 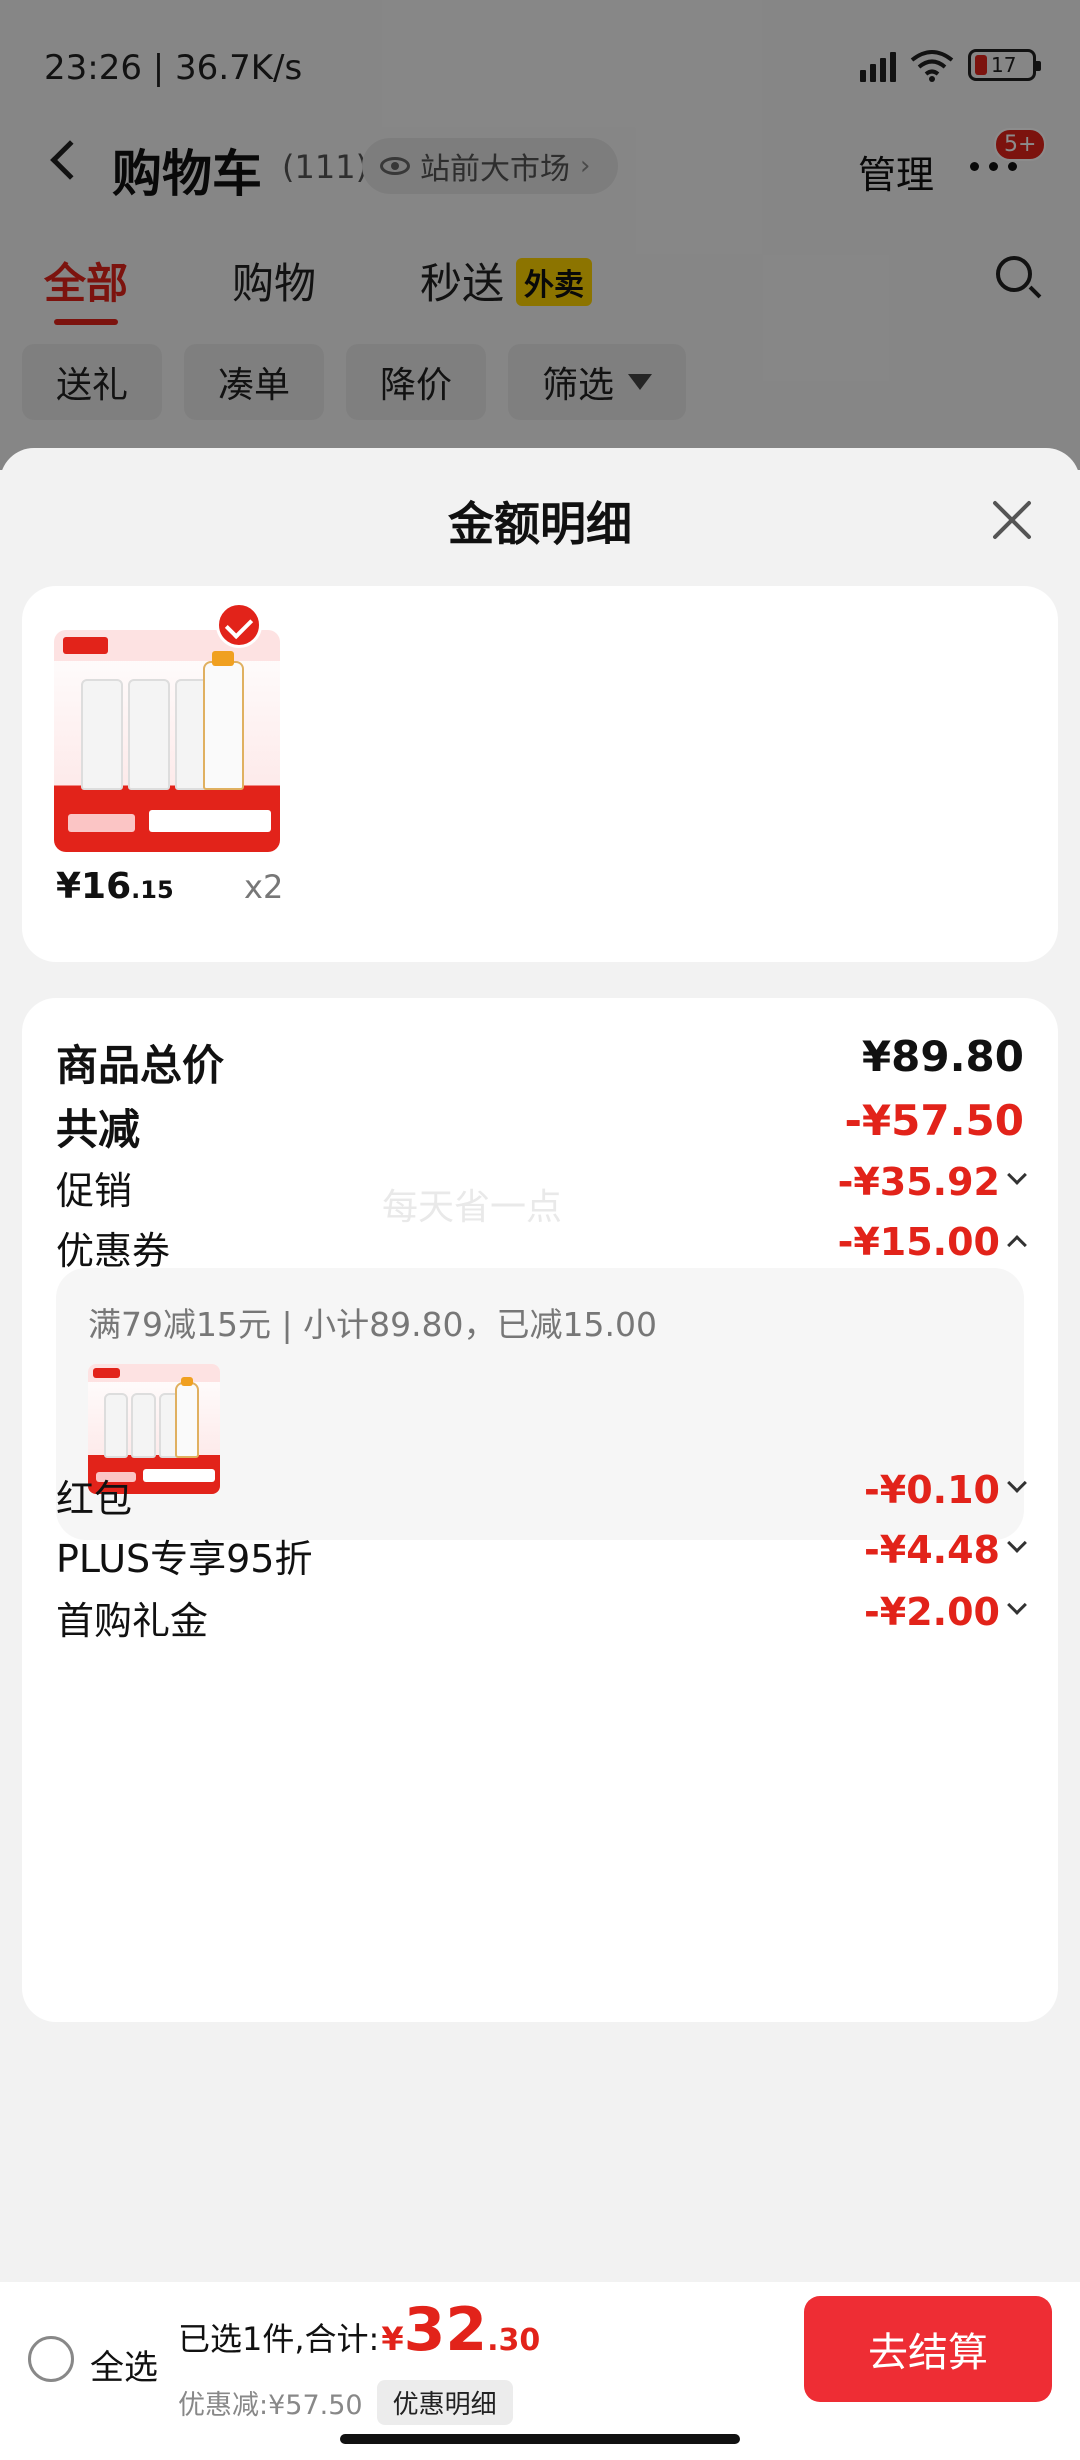 What do you see at coordinates (934, 1120) in the screenshot?
I see `total-saved-value: -¥57.50` at bounding box center [934, 1120].